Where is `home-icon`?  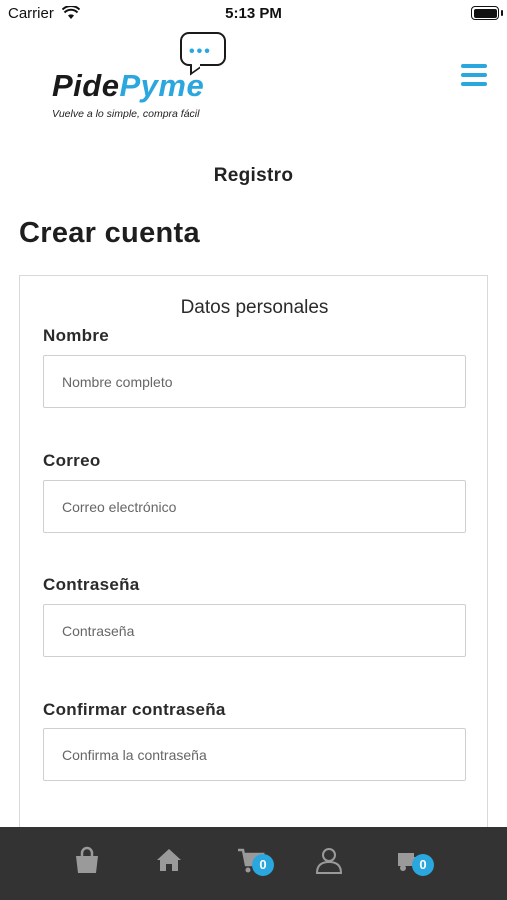 home-icon is located at coordinates (169, 860).